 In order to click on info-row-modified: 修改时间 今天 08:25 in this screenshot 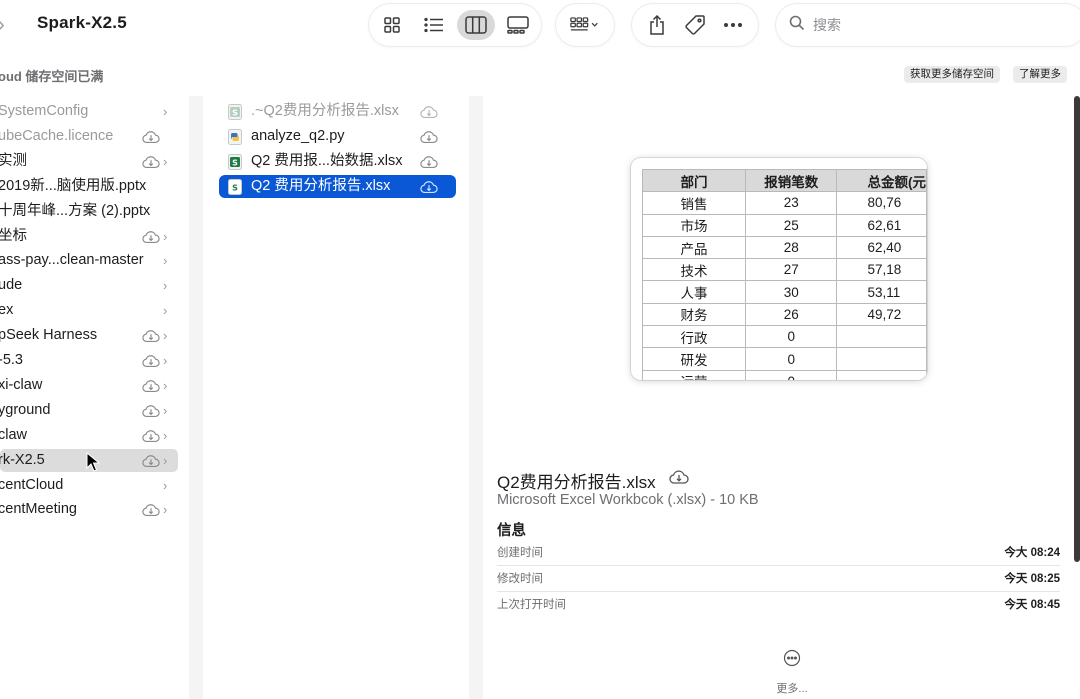, I will do `click(778, 579)`.